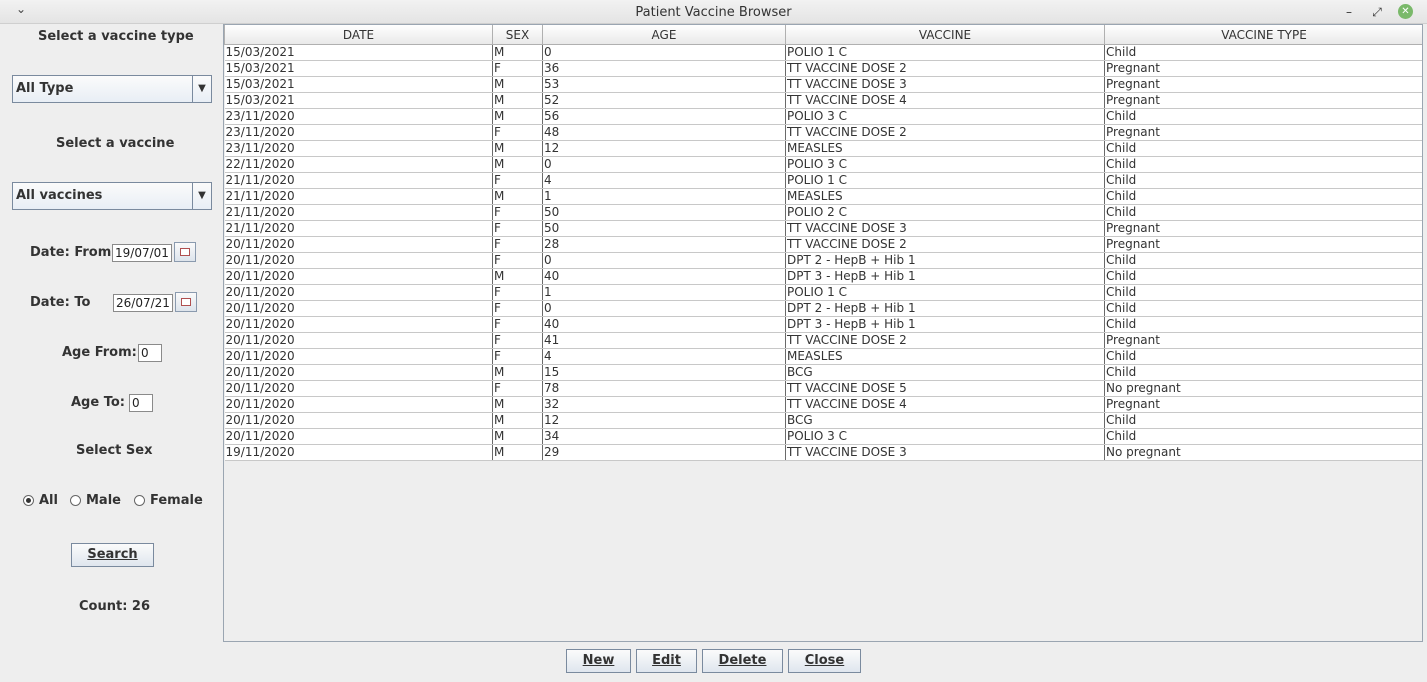  I want to click on table-cell: 21/11/2020, so click(358, 228).